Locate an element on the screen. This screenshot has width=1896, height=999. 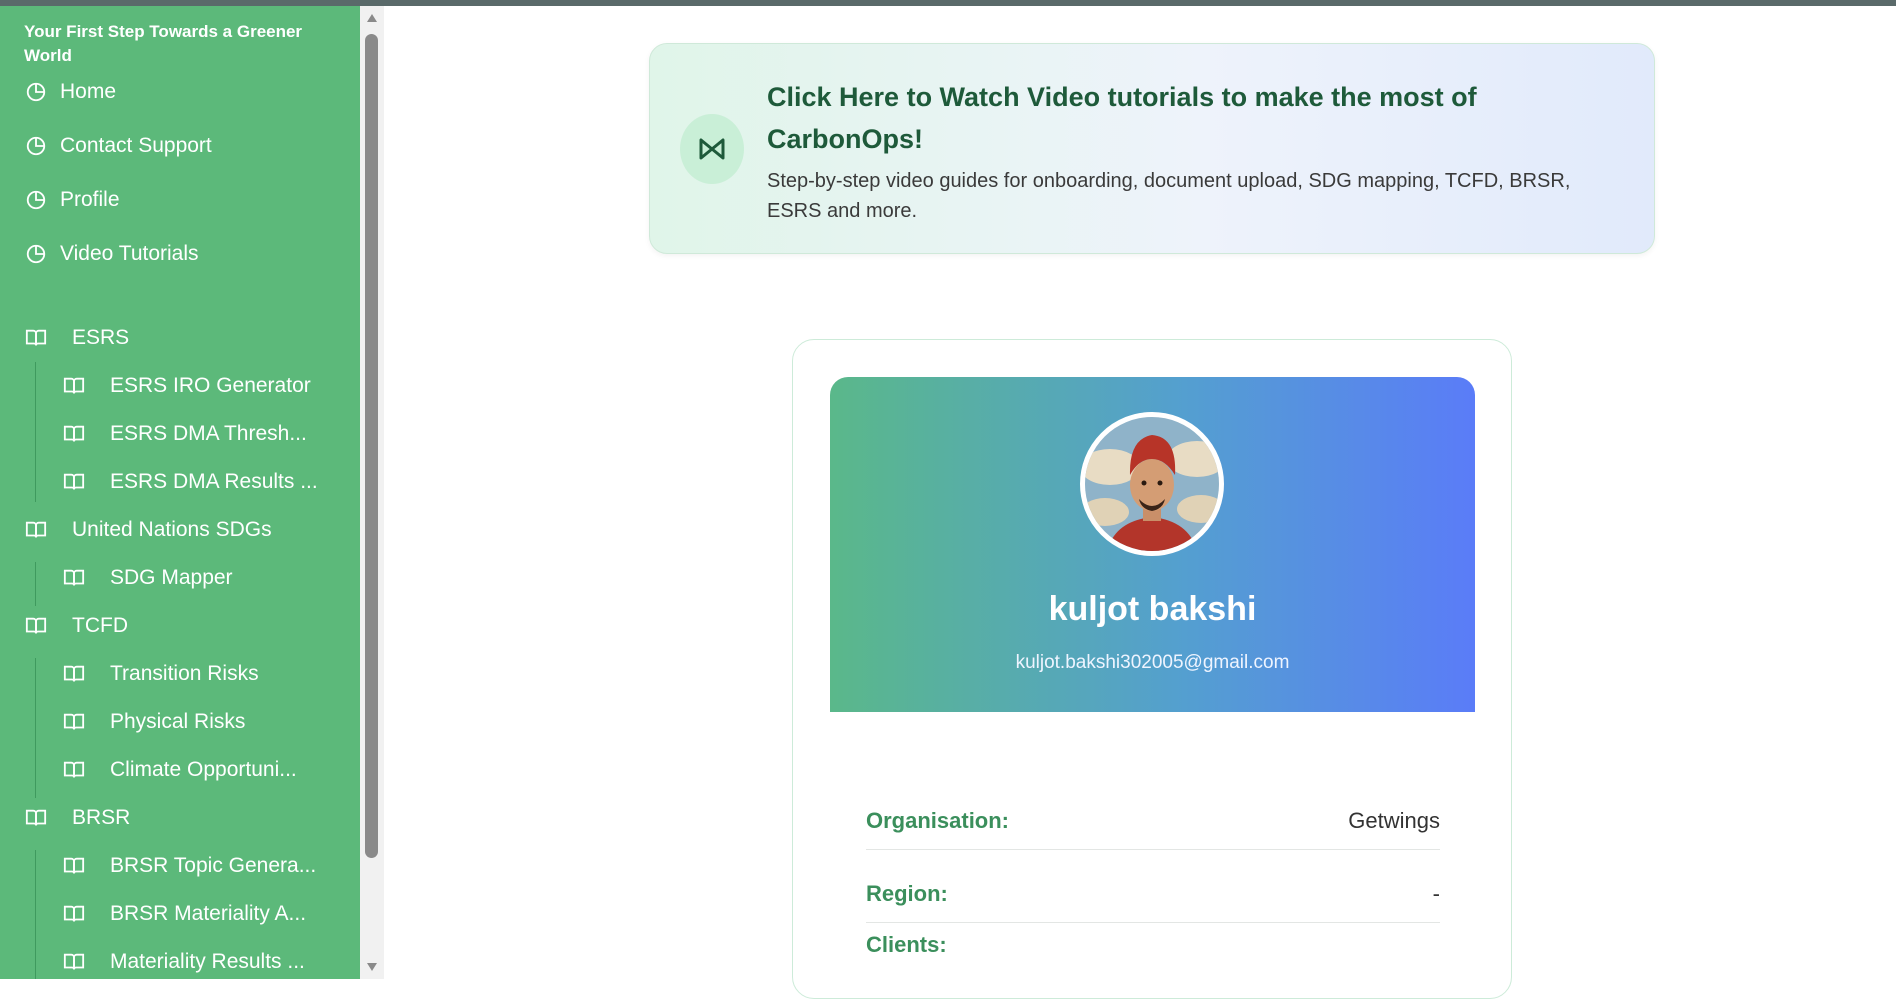
organisation-value: Getwings is located at coordinates (1394, 820).